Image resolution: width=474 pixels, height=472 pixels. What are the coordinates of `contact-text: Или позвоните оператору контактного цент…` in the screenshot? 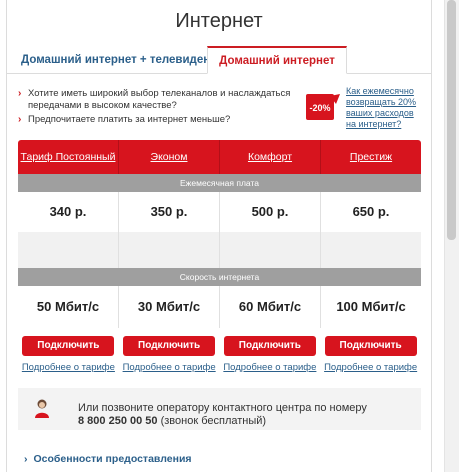 It's located at (222, 415).